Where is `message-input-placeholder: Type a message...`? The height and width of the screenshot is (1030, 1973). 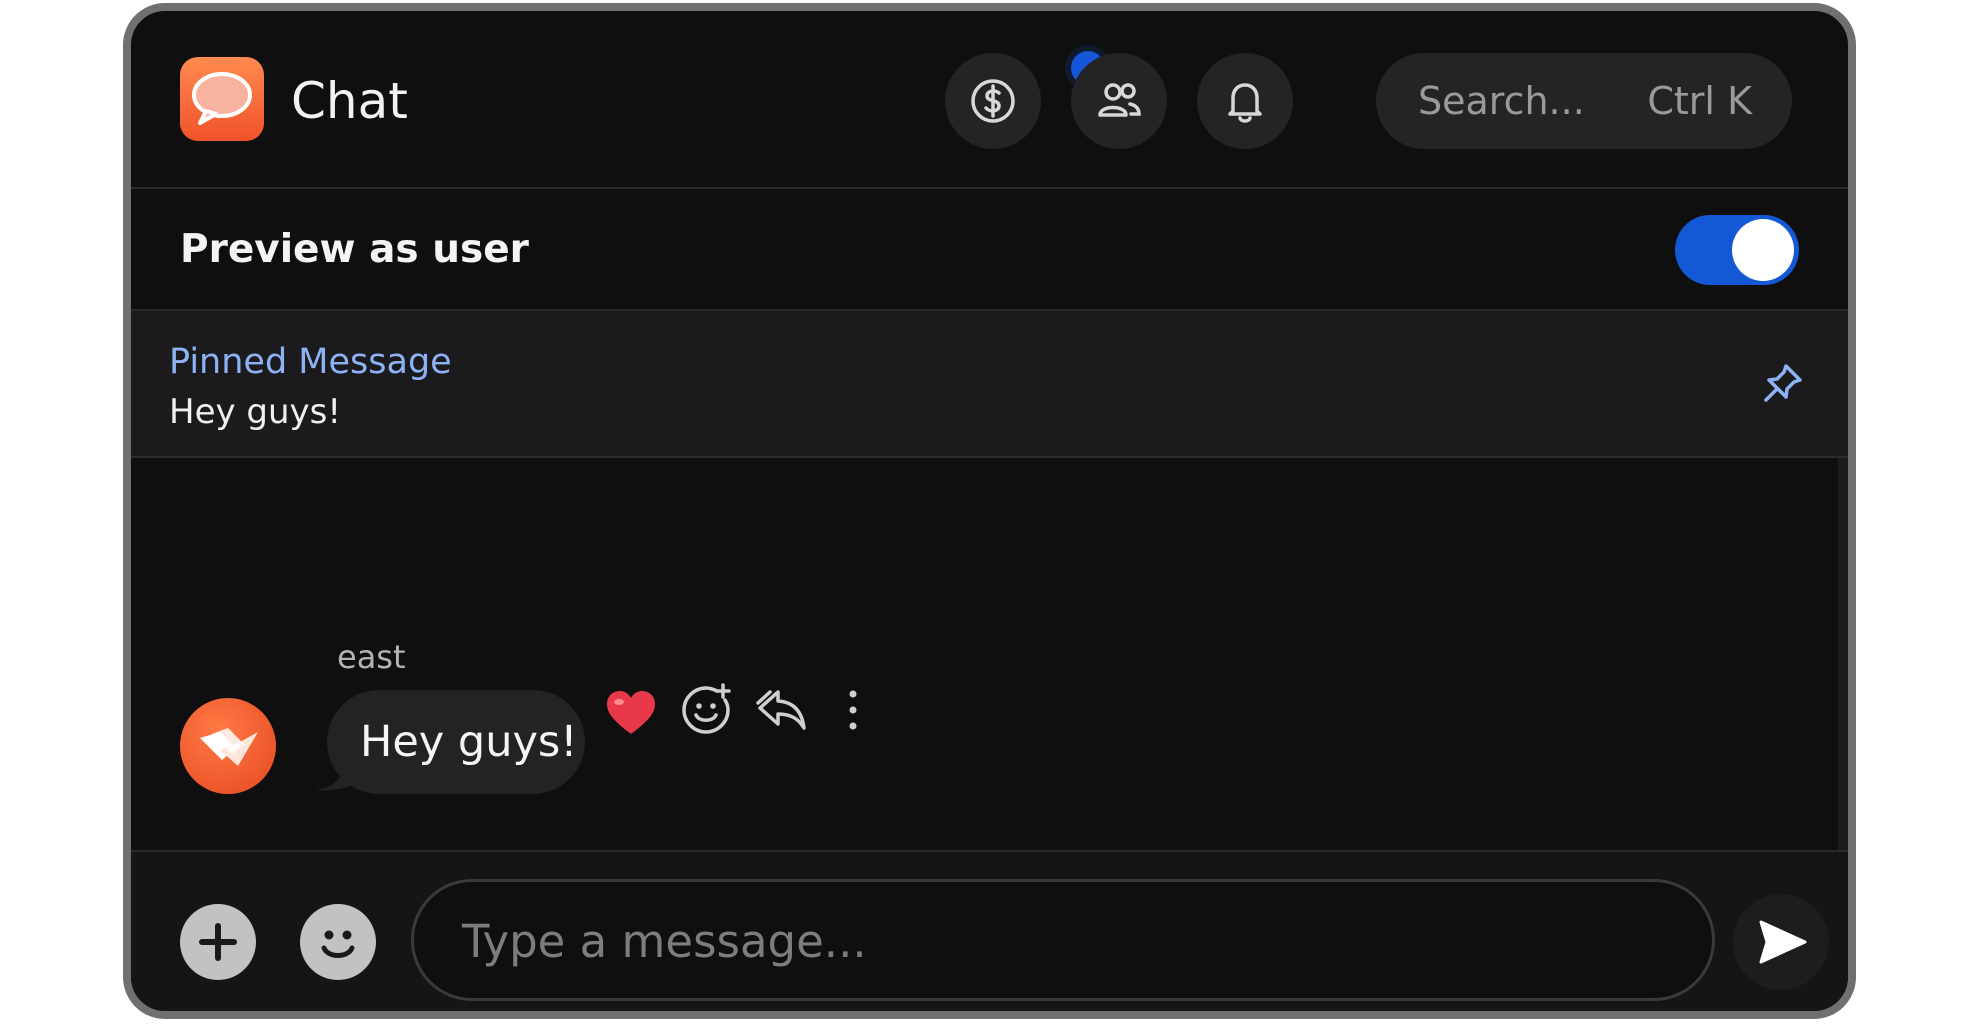 message-input-placeholder: Type a message... is located at coordinates (664, 941).